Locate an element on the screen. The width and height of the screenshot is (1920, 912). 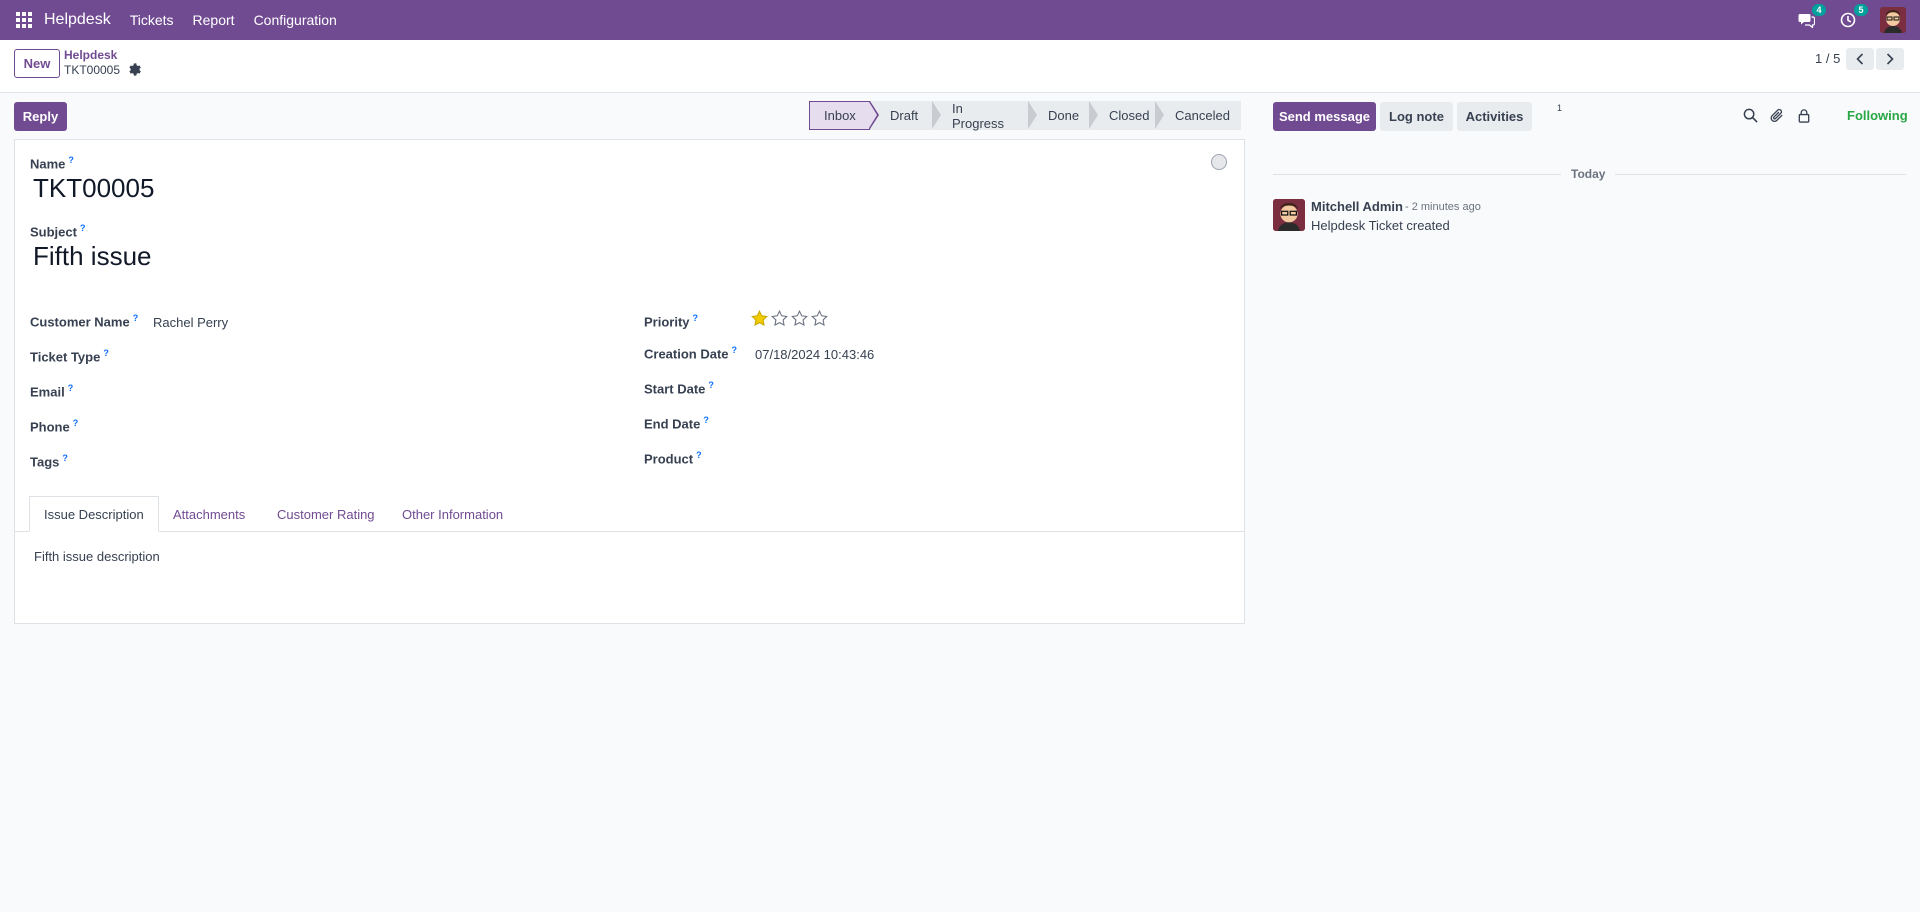
pager-next-button is located at coordinates (1890, 59).